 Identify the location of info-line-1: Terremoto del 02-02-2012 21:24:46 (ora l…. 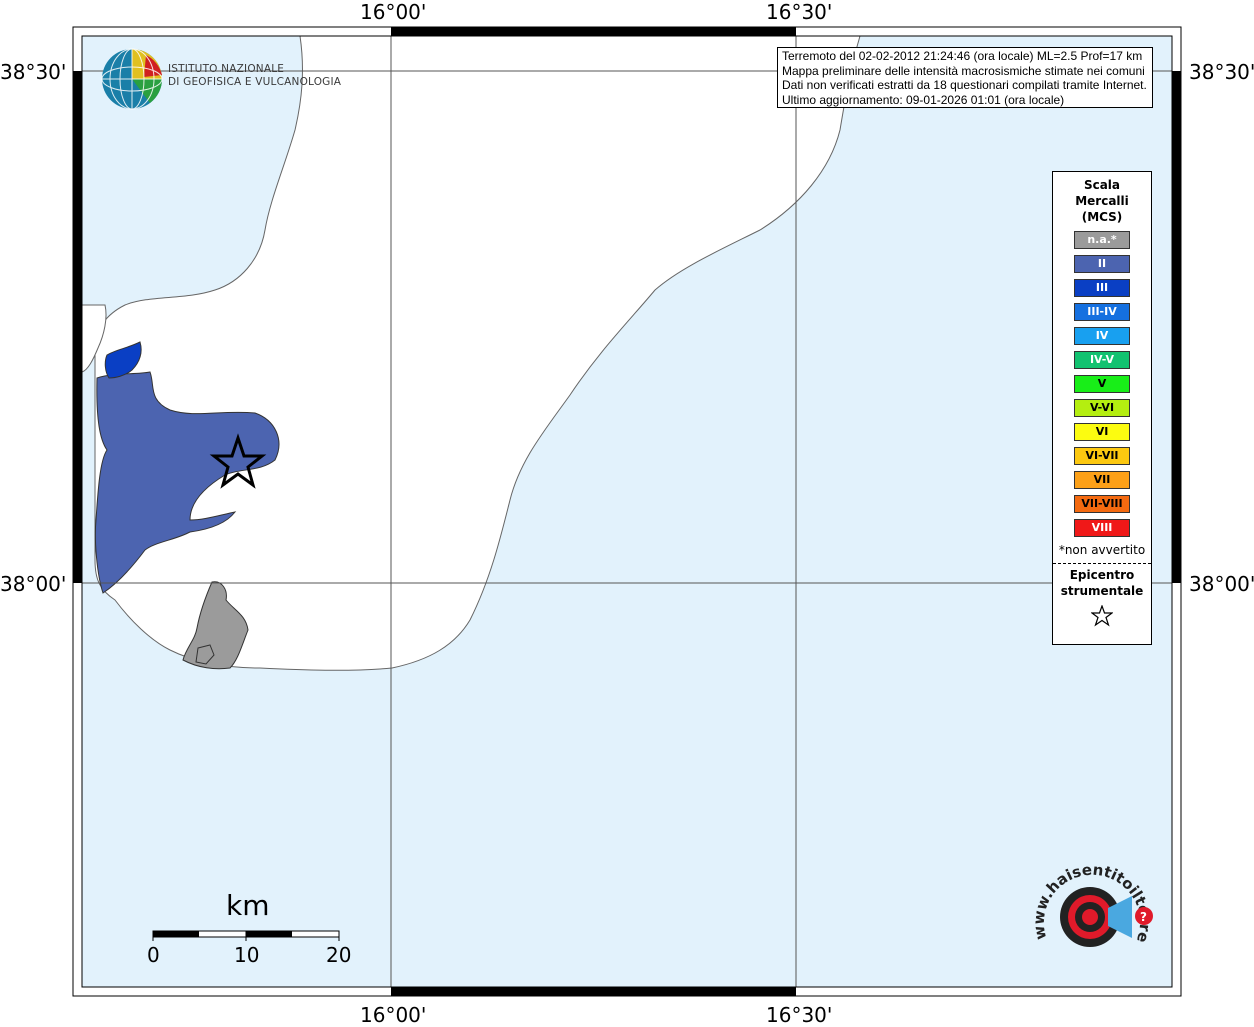
(962, 56).